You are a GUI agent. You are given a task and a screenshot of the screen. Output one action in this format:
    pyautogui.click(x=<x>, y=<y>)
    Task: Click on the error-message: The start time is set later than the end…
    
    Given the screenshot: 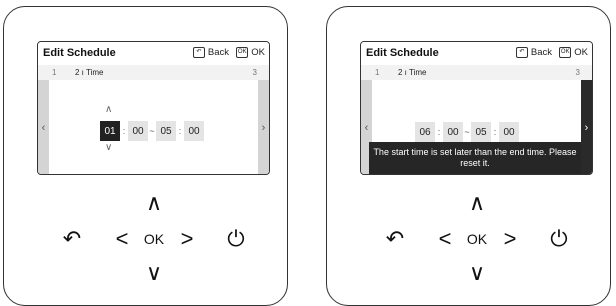 What is the action you would take?
    pyautogui.click(x=475, y=158)
    